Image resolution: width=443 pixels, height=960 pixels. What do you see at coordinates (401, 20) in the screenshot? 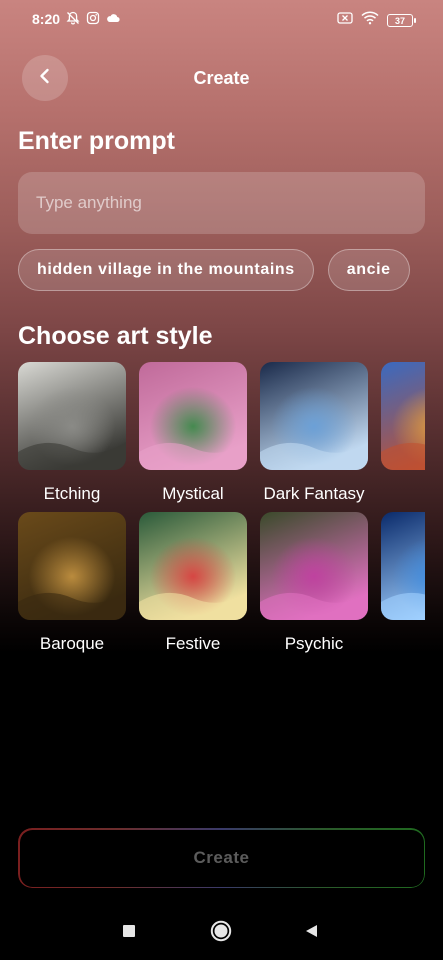
I see `battery-indicator: 37` at bounding box center [401, 20].